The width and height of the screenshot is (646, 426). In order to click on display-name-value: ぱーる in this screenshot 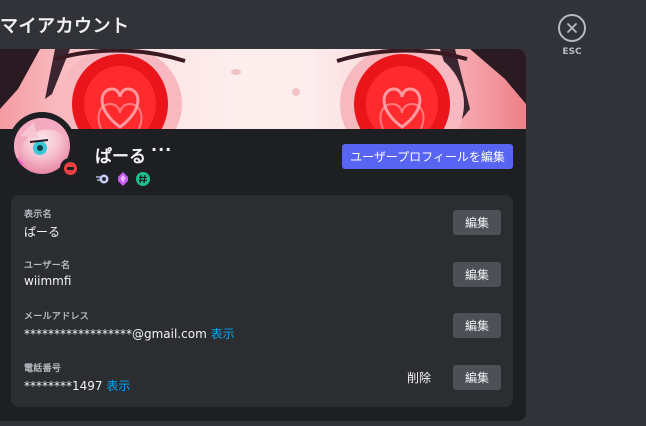, I will do `click(42, 232)`.